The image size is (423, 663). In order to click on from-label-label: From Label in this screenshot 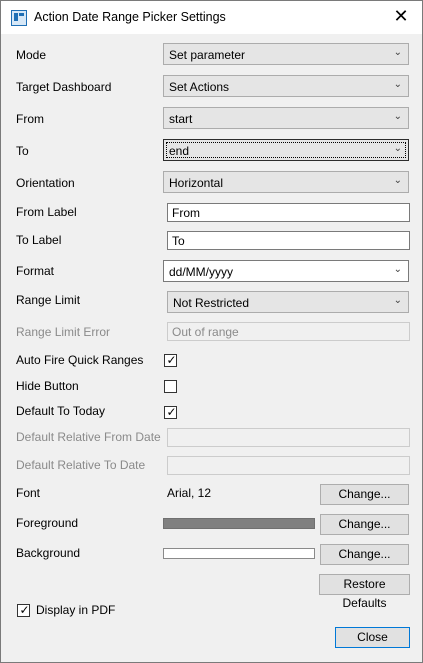, I will do `click(46, 212)`.